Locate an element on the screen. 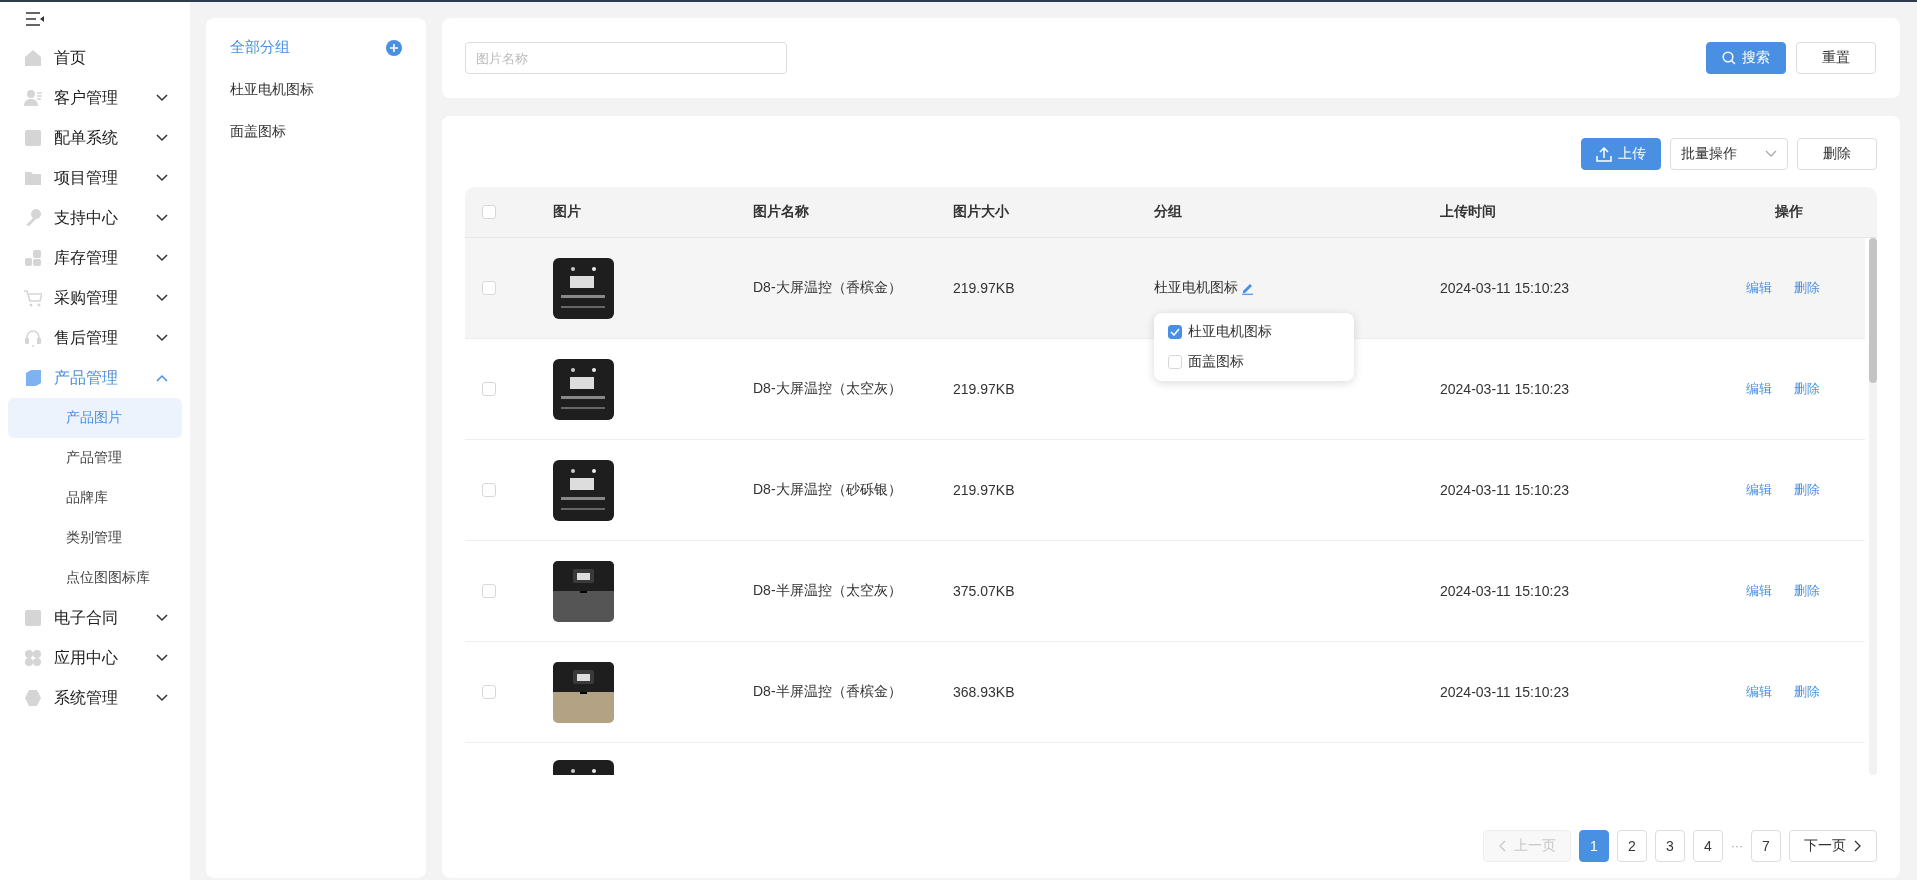  sidebar-item: 电子合同 is located at coordinates (95, 618).